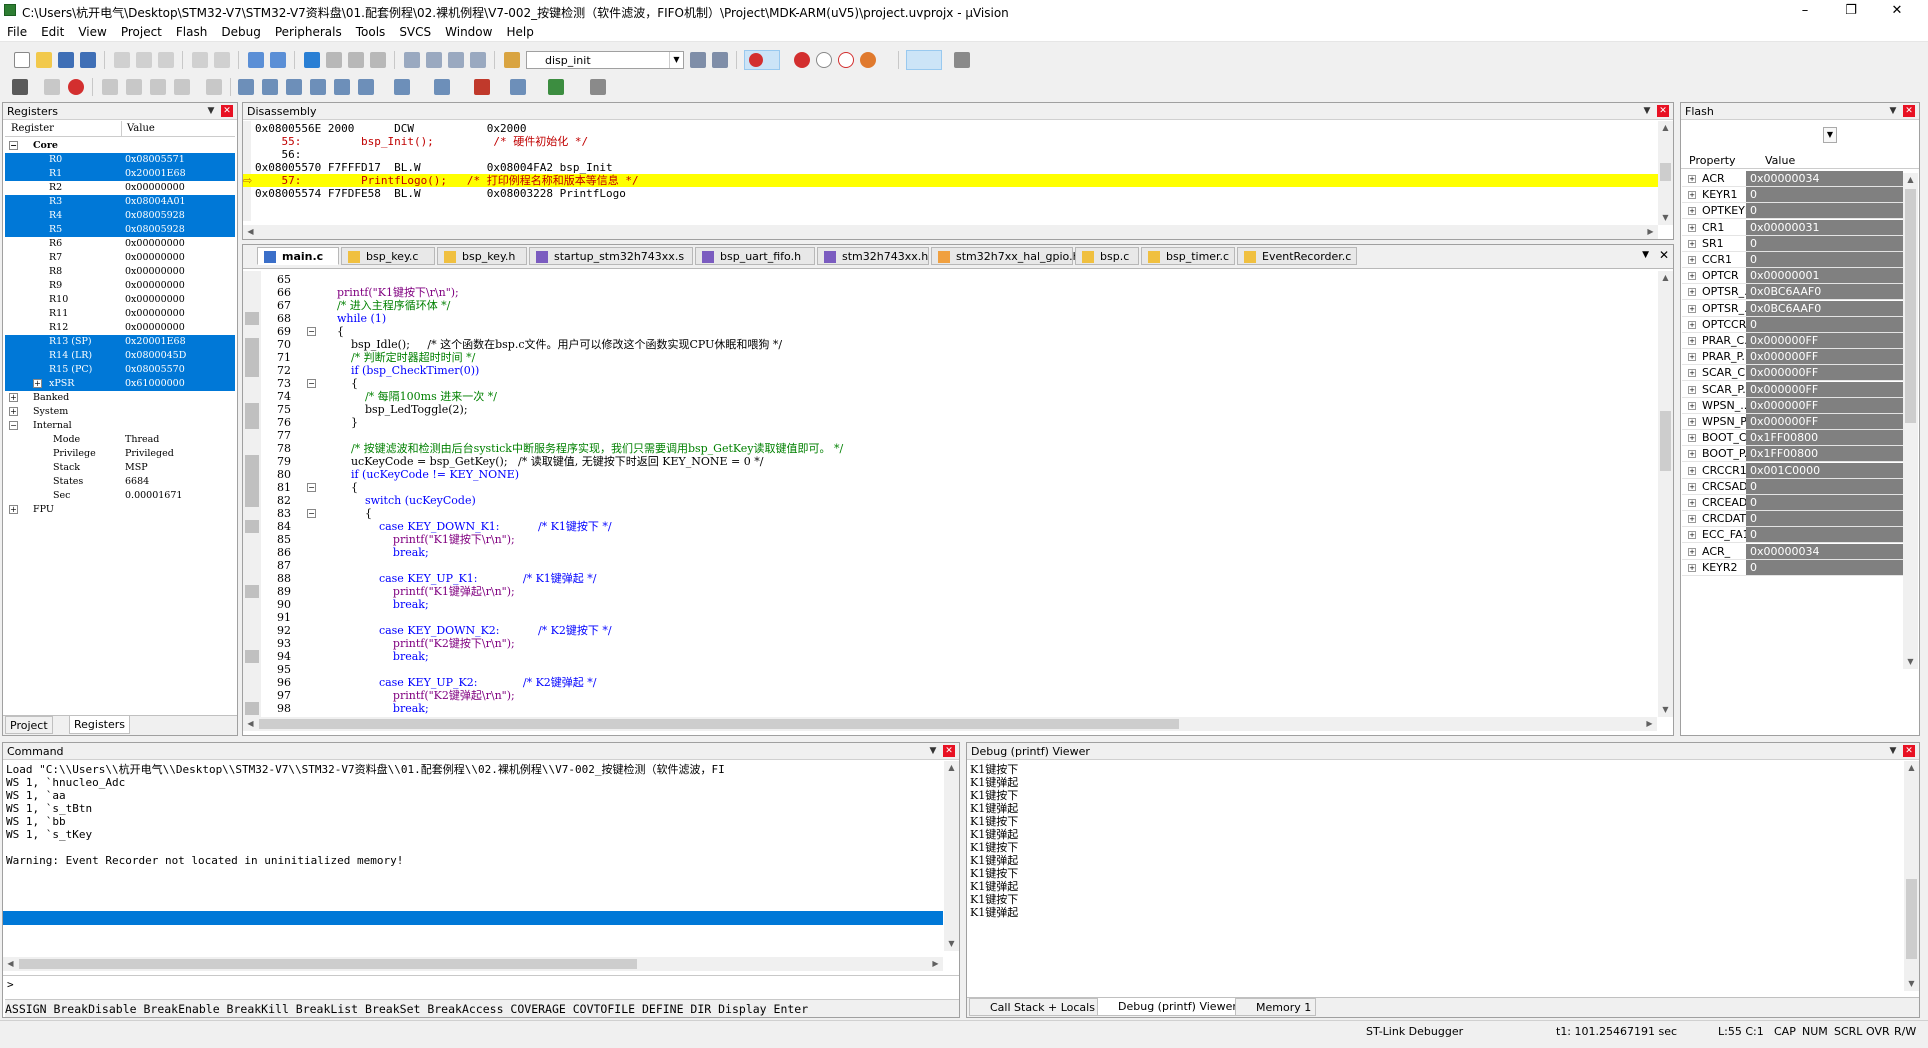 This screenshot has height=1048, width=1928. I want to click on registers-window-icon, so click(318, 87).